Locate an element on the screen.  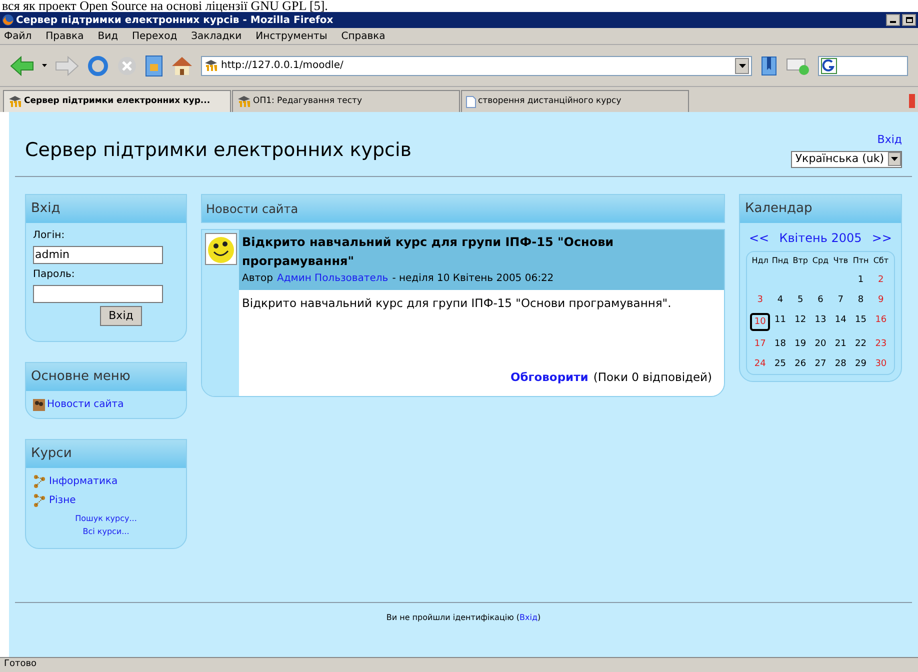
previous-month-link: << is located at coordinates (759, 238).